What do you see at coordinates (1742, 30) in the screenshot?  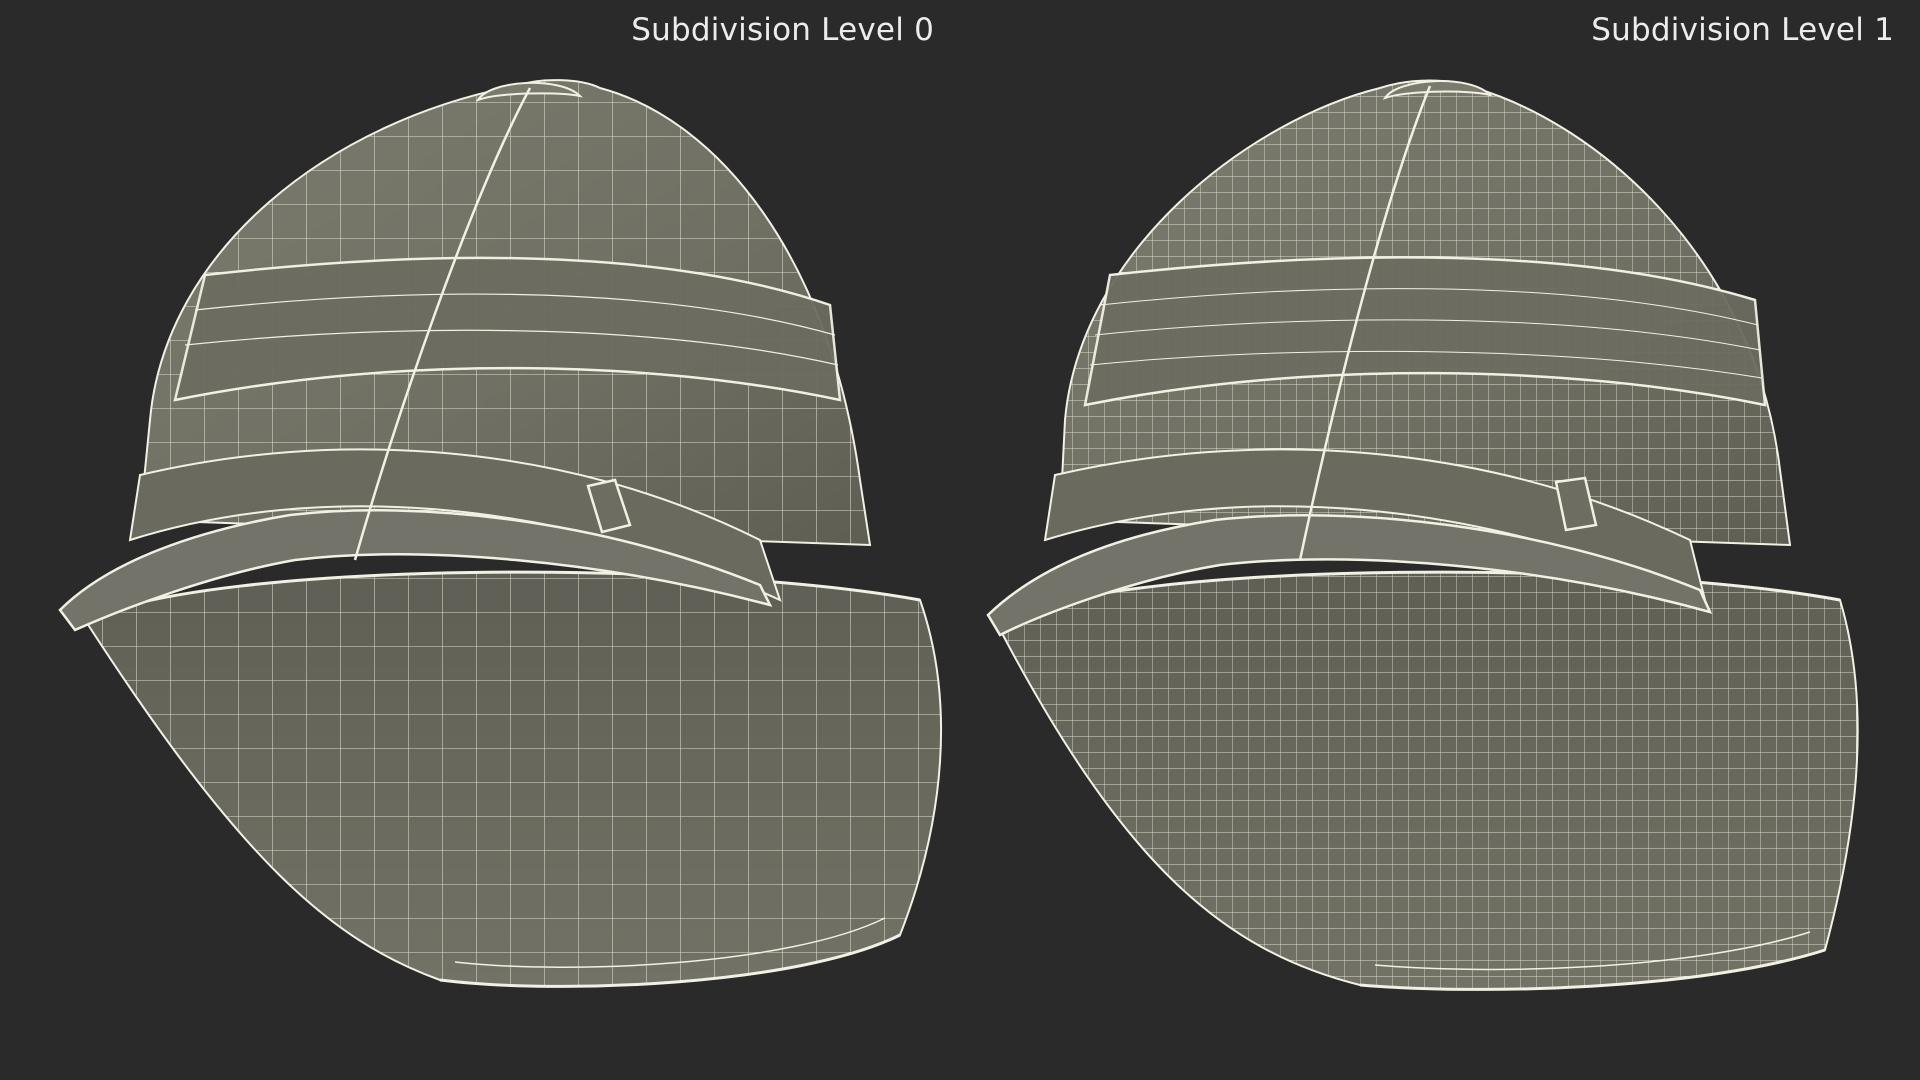 I see `label-subdivision-level-1: Subdivision Level 1` at bounding box center [1742, 30].